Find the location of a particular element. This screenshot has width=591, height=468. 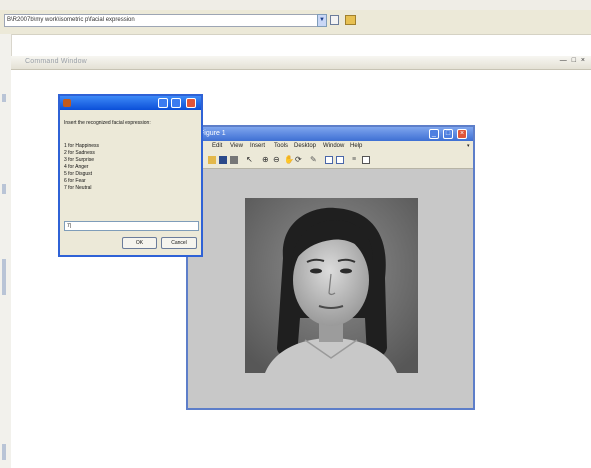

zoom-in-icon: ⊕ is located at coordinates (266, 160).